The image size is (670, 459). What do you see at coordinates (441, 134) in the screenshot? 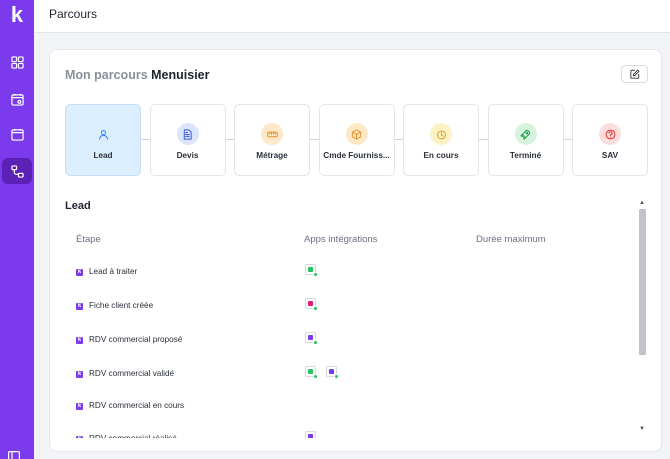
I see `clock-icon` at bounding box center [441, 134].